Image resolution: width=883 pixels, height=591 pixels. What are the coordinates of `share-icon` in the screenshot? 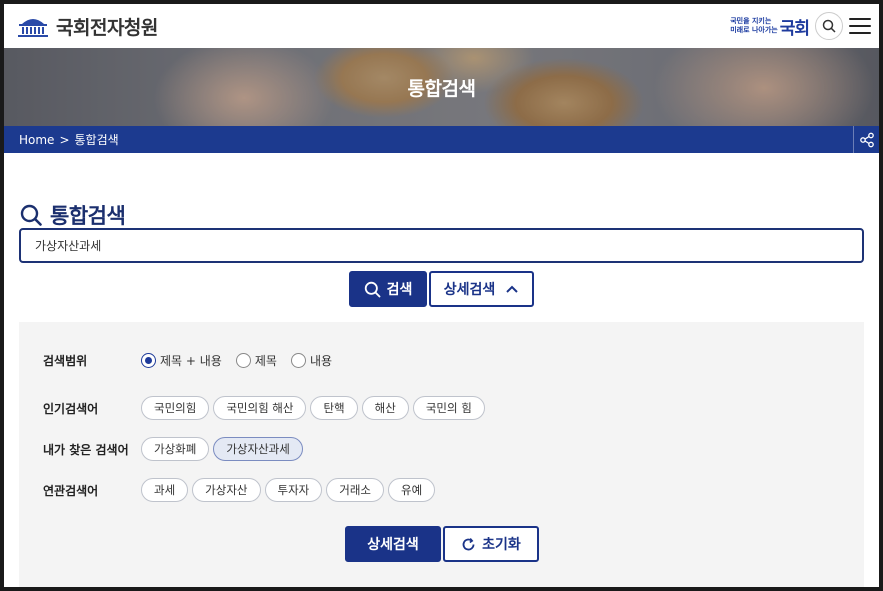 It's located at (866, 139).